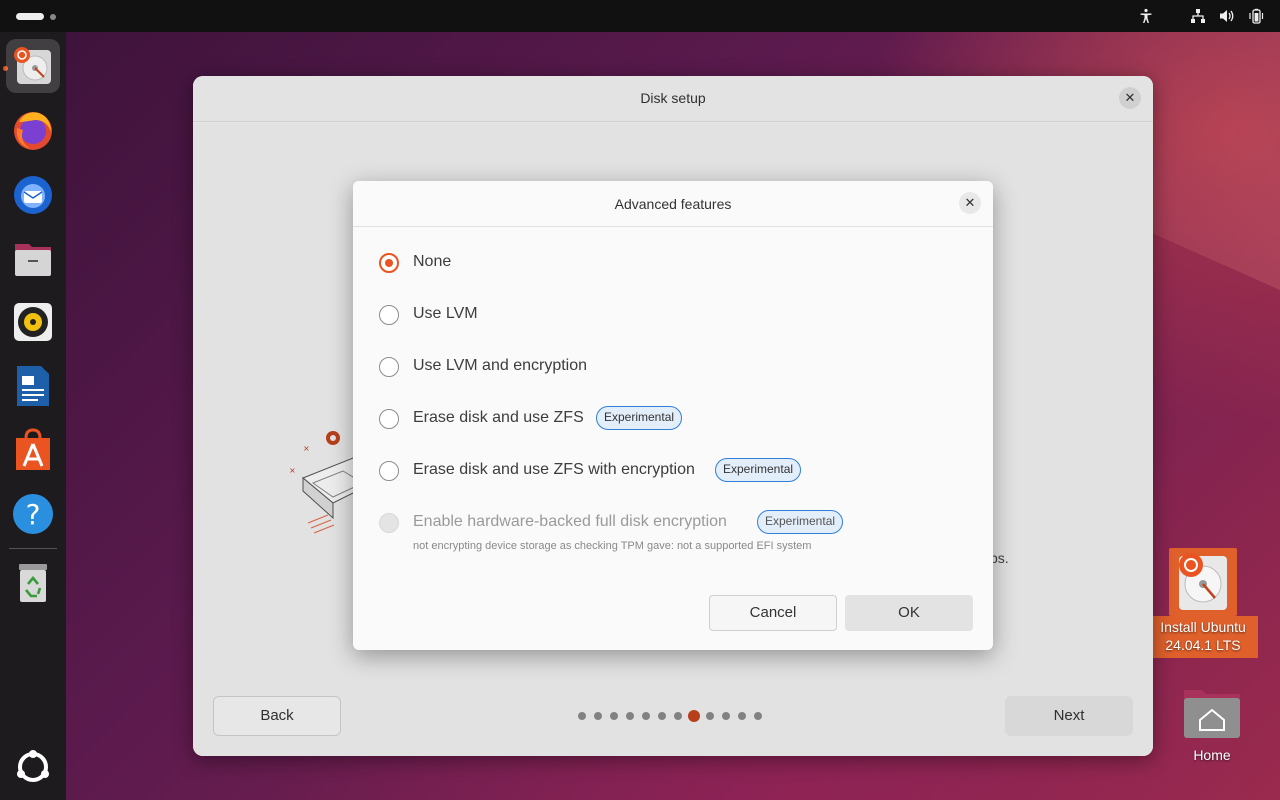 The width and height of the screenshot is (1280, 800). I want to click on option-label: Use LVM and encryption, so click(500, 365).